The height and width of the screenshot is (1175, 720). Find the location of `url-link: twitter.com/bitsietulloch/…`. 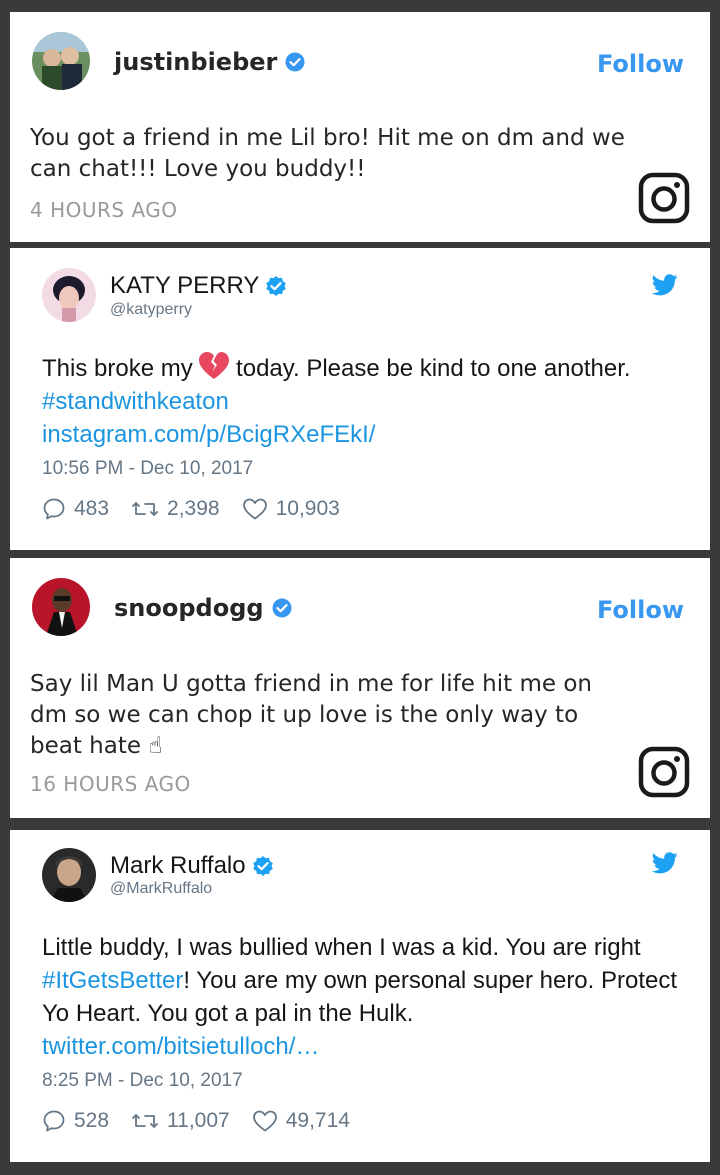

url-link: twitter.com/bitsietulloch/… is located at coordinates (180, 1046).